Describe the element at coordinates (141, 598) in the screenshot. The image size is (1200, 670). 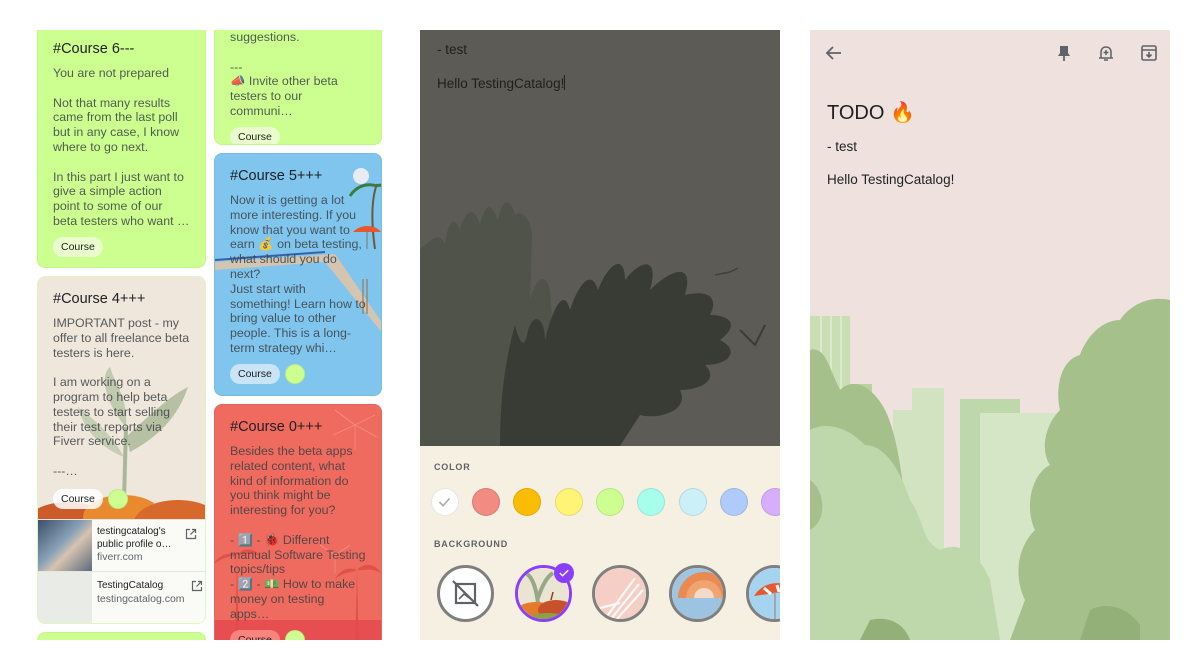
I see `link-domain: testingcatalog.com` at that location.